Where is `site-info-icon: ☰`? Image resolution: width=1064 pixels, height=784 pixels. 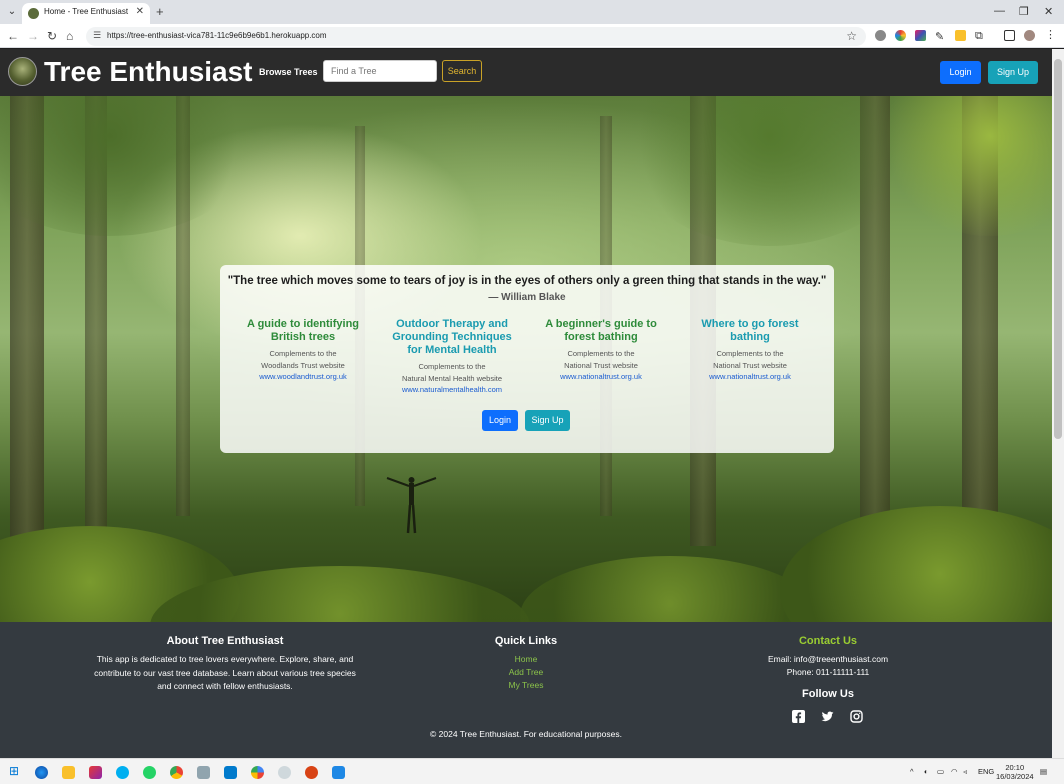 site-info-icon: ☰ is located at coordinates (97, 35).